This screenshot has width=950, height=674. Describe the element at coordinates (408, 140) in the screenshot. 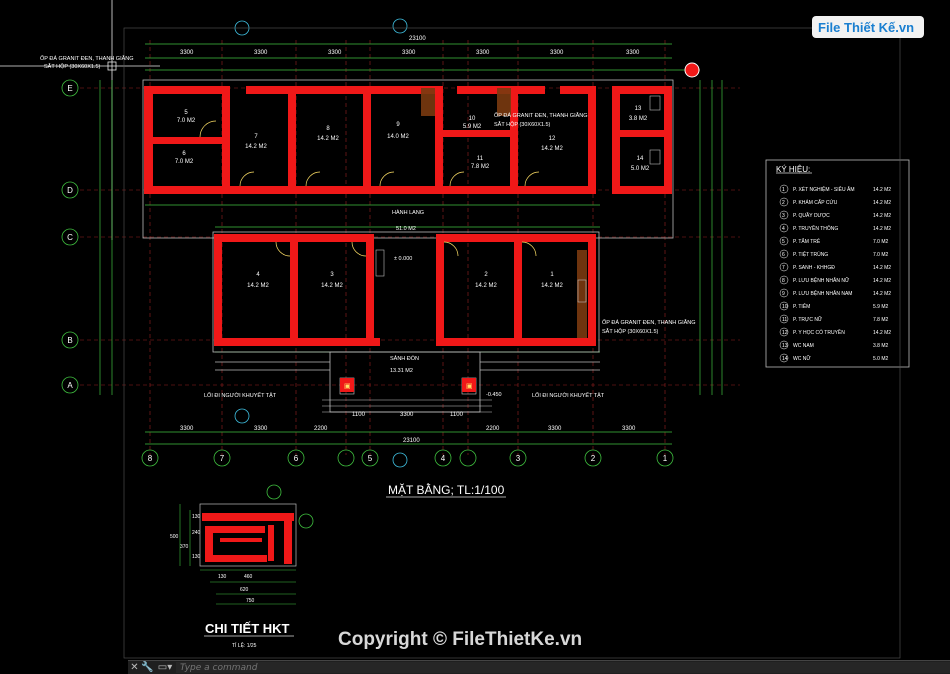

I see `walls-top-block` at that location.